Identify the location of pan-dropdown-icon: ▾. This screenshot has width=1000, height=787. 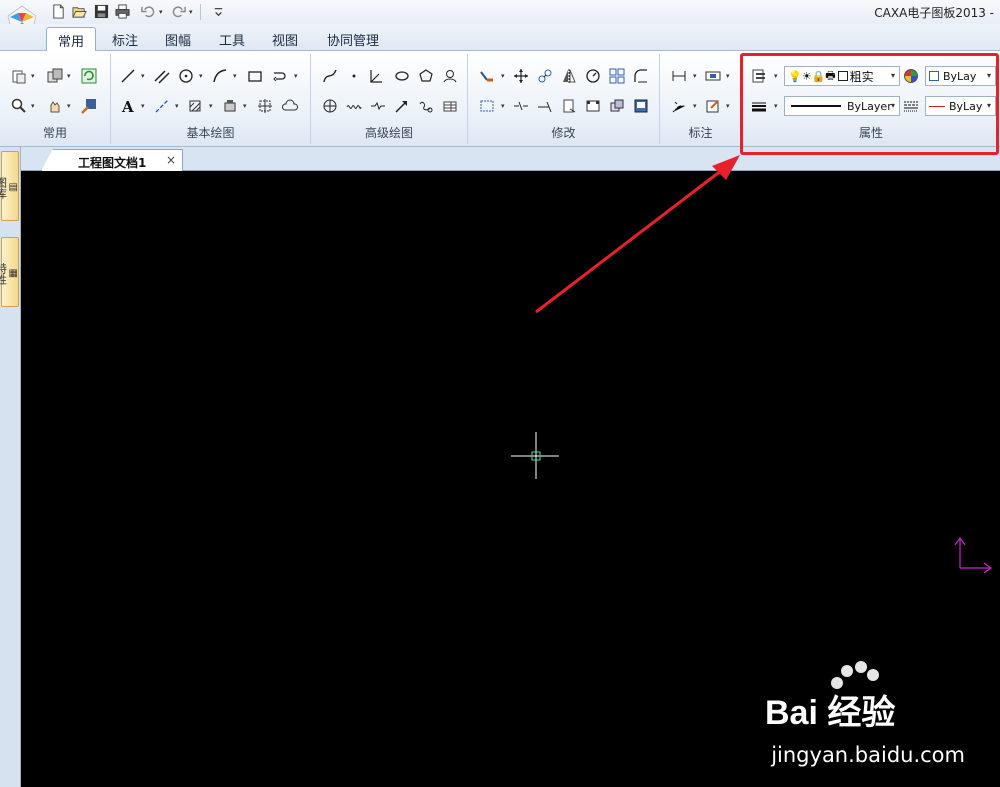
(70, 106).